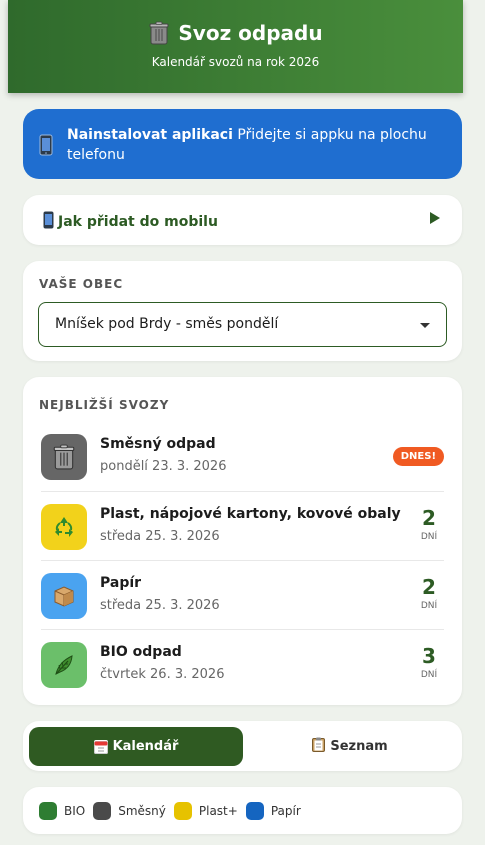 The height and width of the screenshot is (845, 485). I want to click on today-badge: DNES!, so click(418, 456).